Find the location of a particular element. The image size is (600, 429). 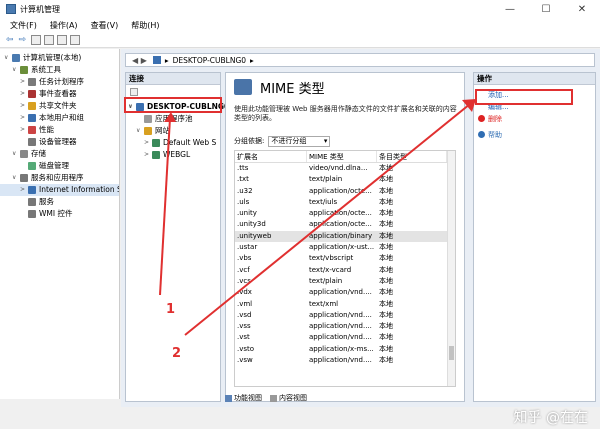

watermark: 知乎 @在在 is located at coordinates (550, 418).